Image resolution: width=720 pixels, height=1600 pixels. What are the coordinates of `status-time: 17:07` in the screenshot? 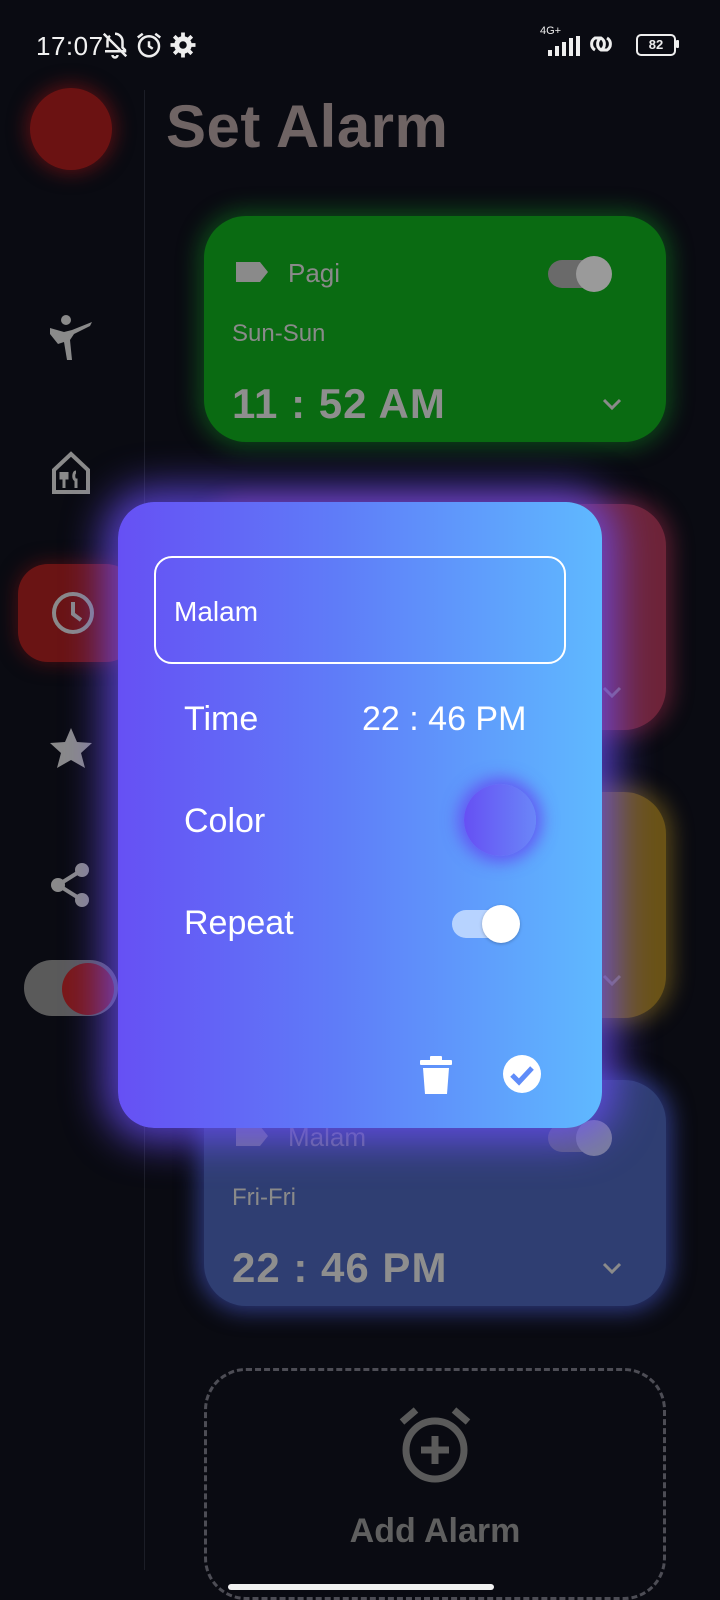 It's located at (70, 46).